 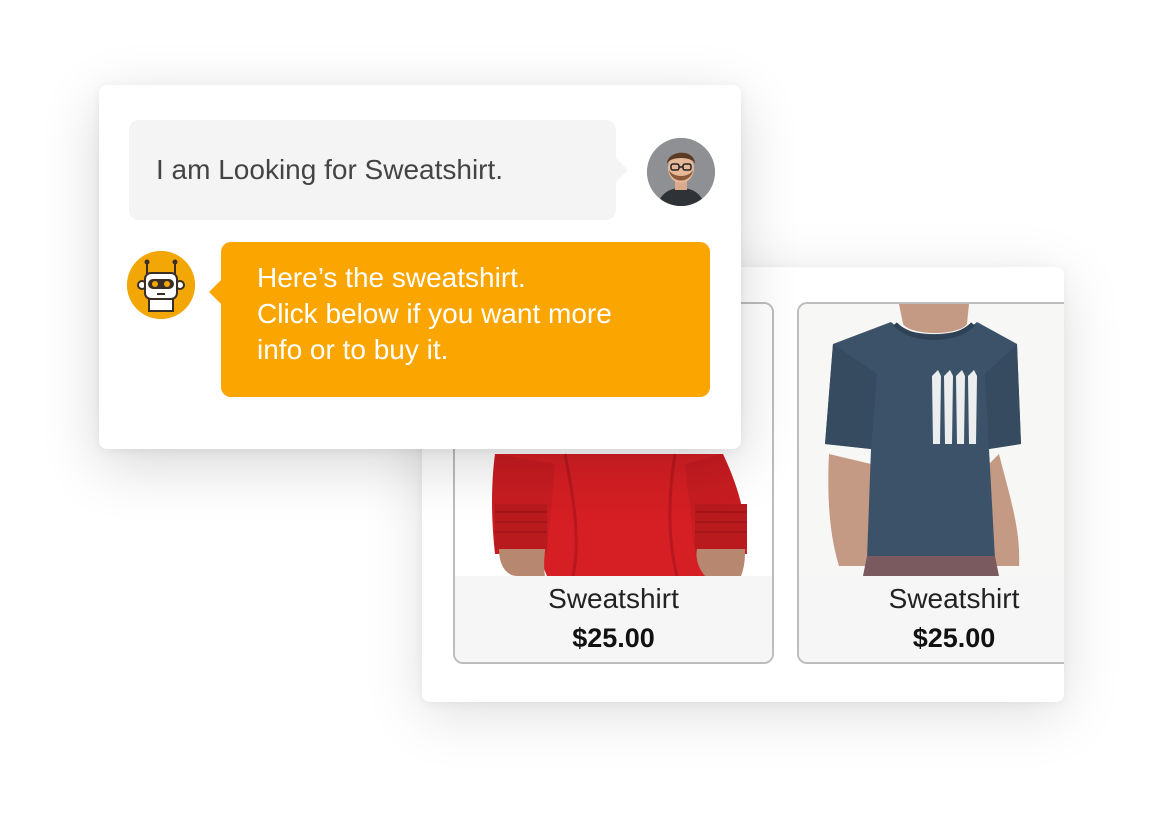 What do you see at coordinates (923, 440) in the screenshot?
I see `navy-tshirt-illustration` at bounding box center [923, 440].